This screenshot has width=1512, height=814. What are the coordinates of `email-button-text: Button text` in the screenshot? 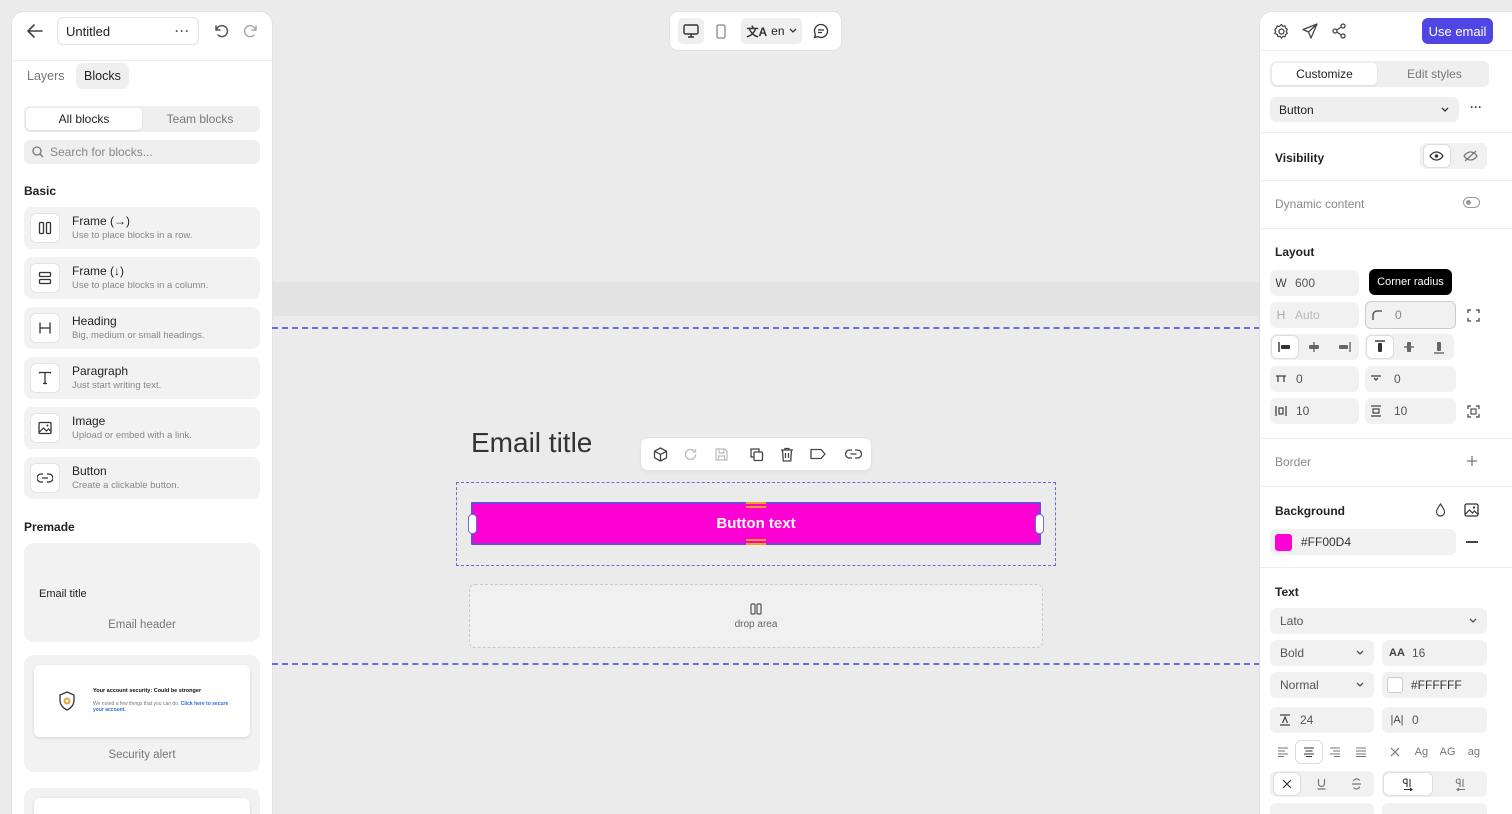 It's located at (755, 523).